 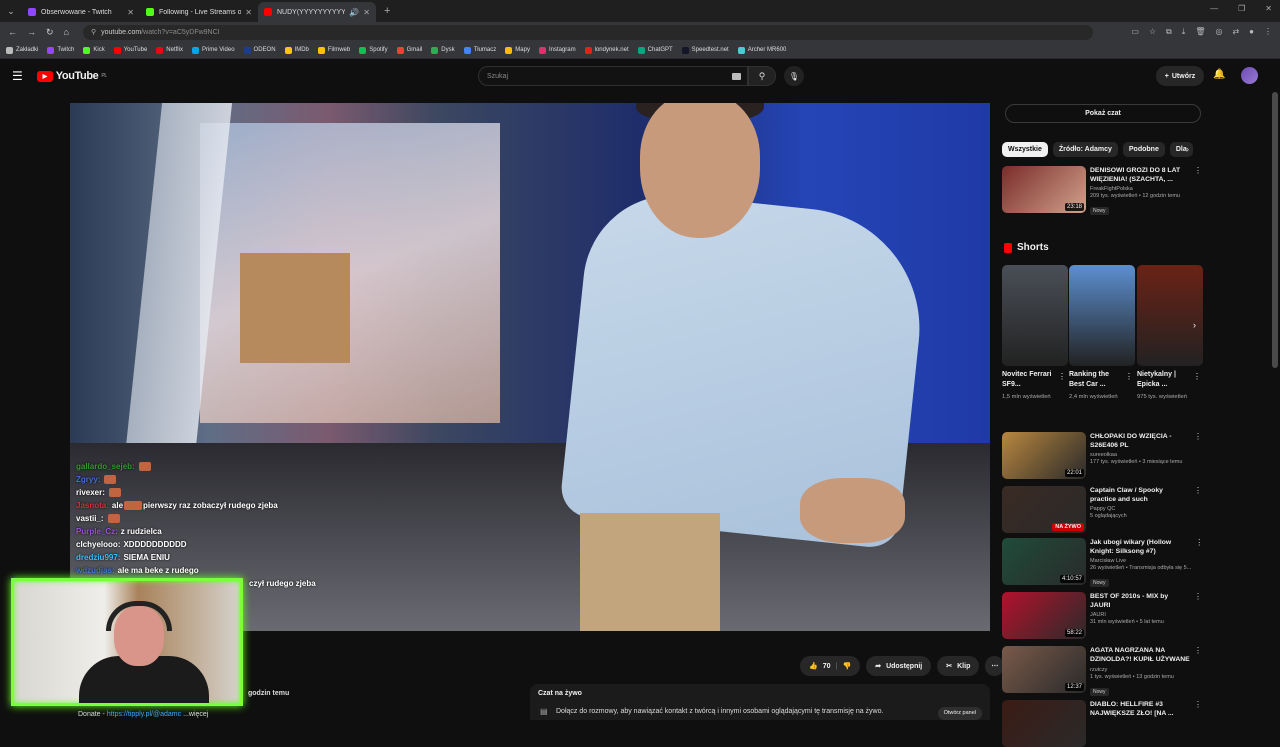 I want to click on shorts-next-icon: ›, so click(x=1194, y=325).